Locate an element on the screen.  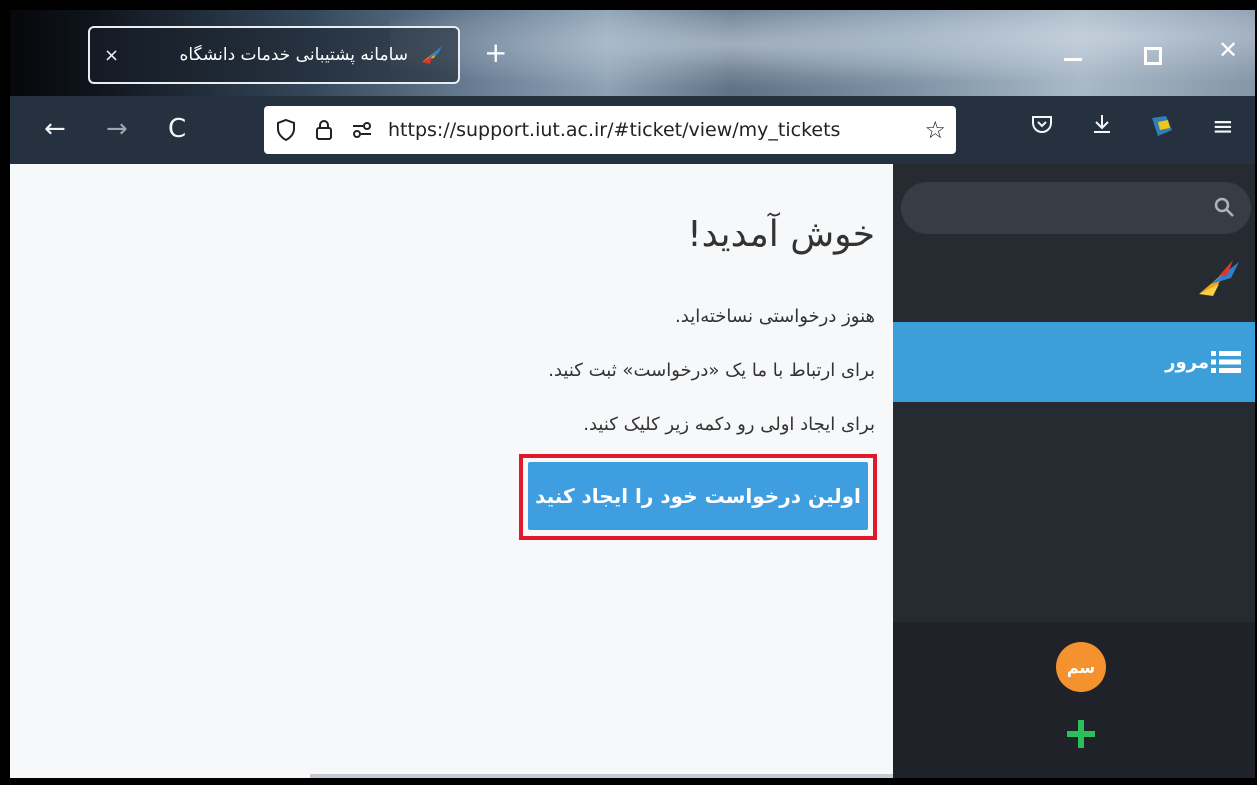
back-button: ← is located at coordinates (55, 129).